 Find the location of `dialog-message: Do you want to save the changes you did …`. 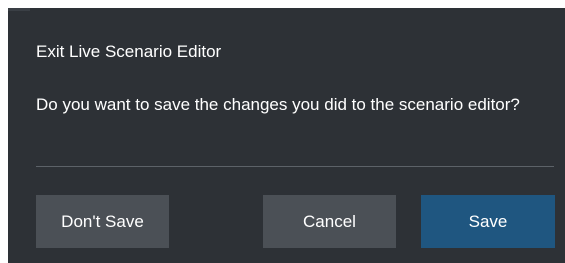

dialog-message: Do you want to save the changes you did … is located at coordinates (278, 104).